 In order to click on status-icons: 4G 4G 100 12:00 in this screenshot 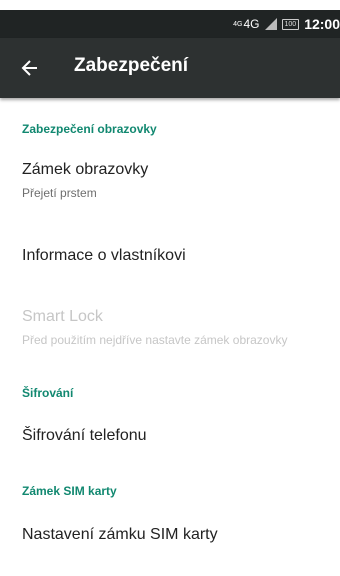, I will do `click(286, 24)`.